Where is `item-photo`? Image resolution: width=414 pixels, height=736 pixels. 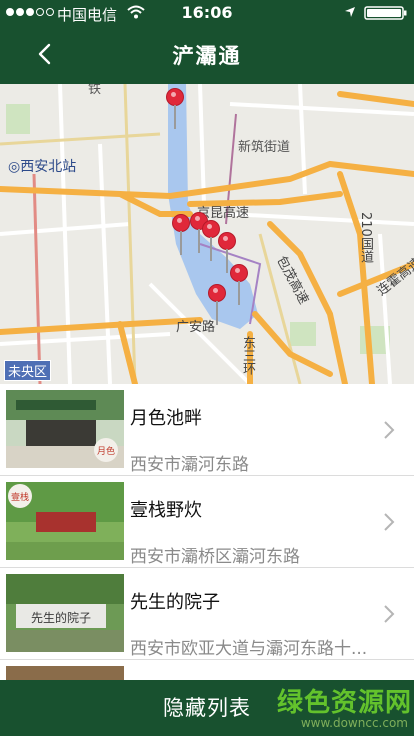 item-photo is located at coordinates (65, 673).